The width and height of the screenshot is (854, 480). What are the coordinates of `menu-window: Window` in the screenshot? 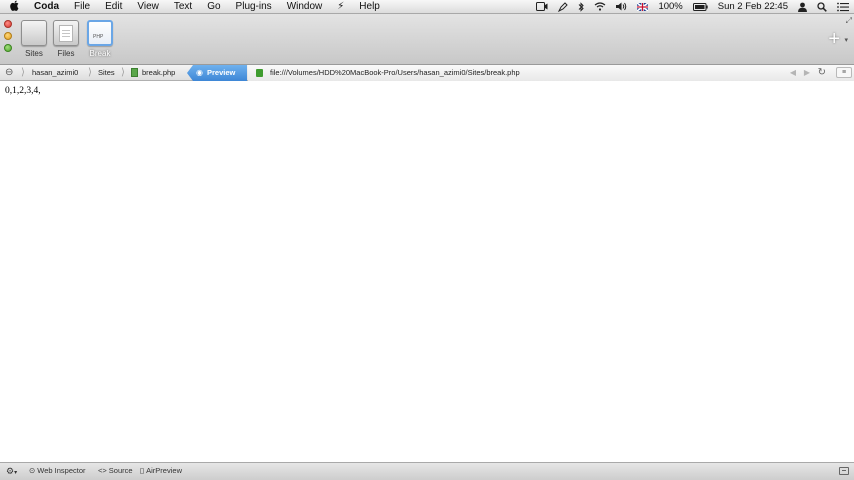 It's located at (305, 7).